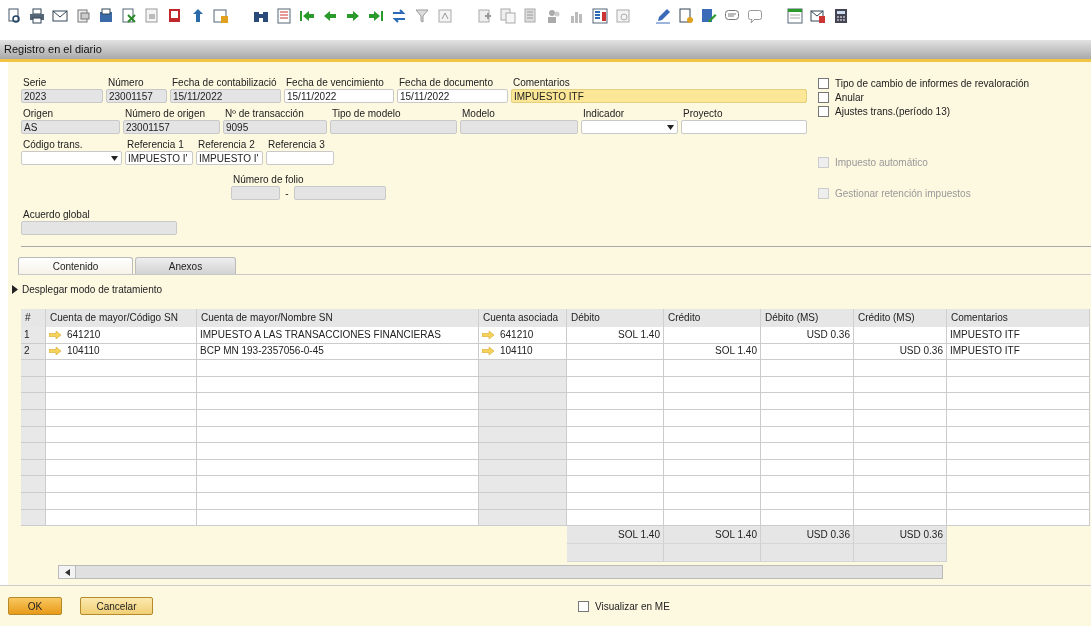 This screenshot has width=1091, height=626. What do you see at coordinates (60, 16) in the screenshot?
I see `envelope-icon` at bounding box center [60, 16].